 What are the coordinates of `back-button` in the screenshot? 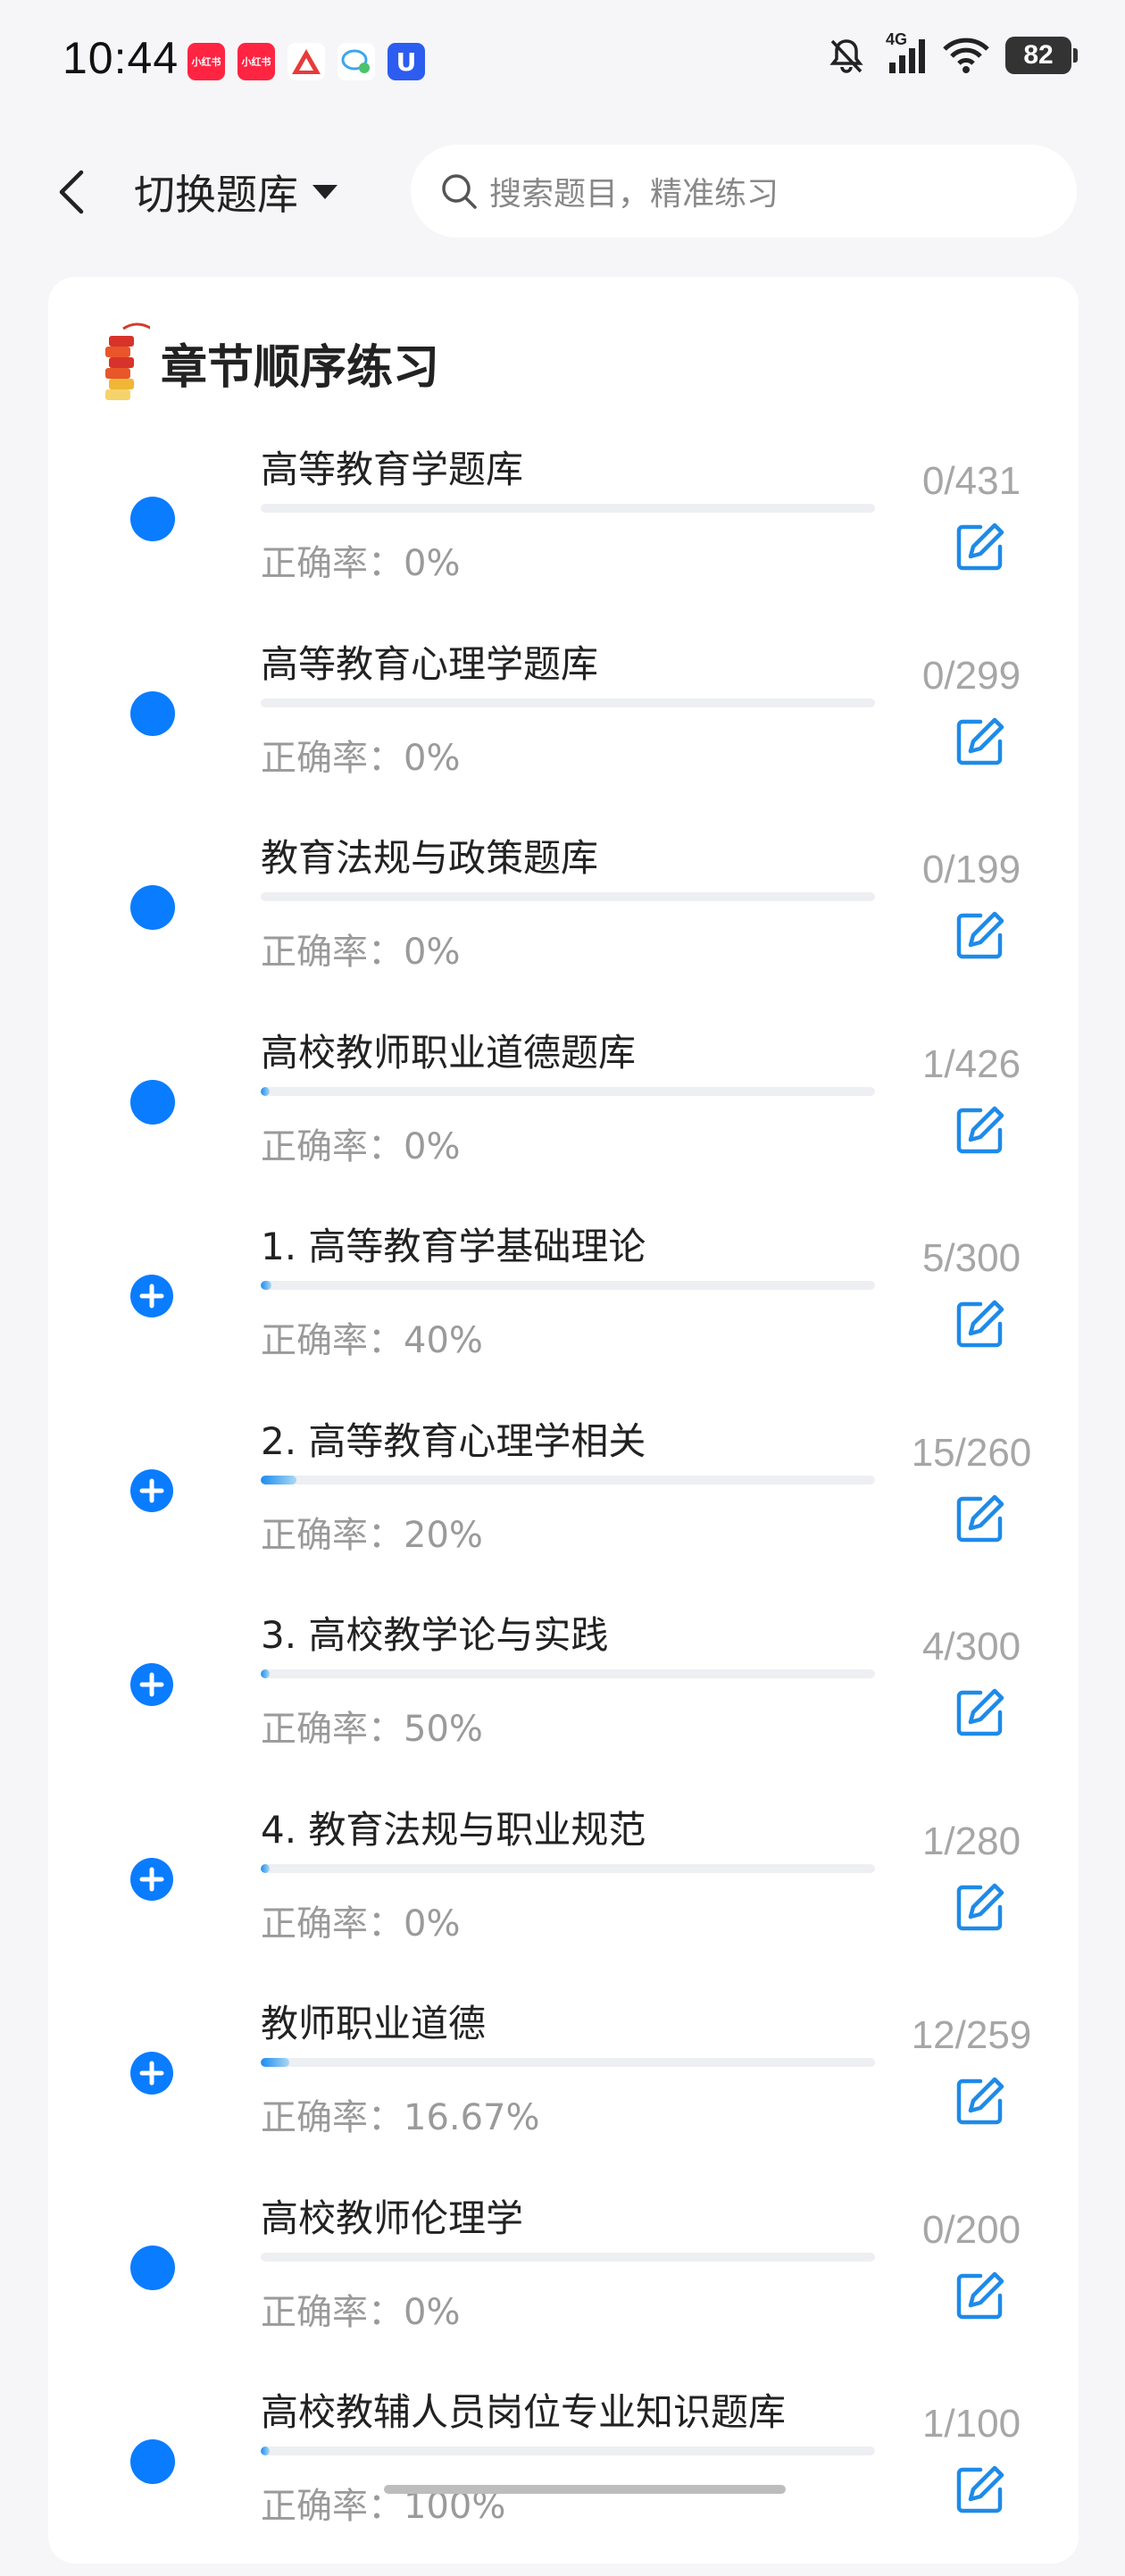 It's located at (72, 192).